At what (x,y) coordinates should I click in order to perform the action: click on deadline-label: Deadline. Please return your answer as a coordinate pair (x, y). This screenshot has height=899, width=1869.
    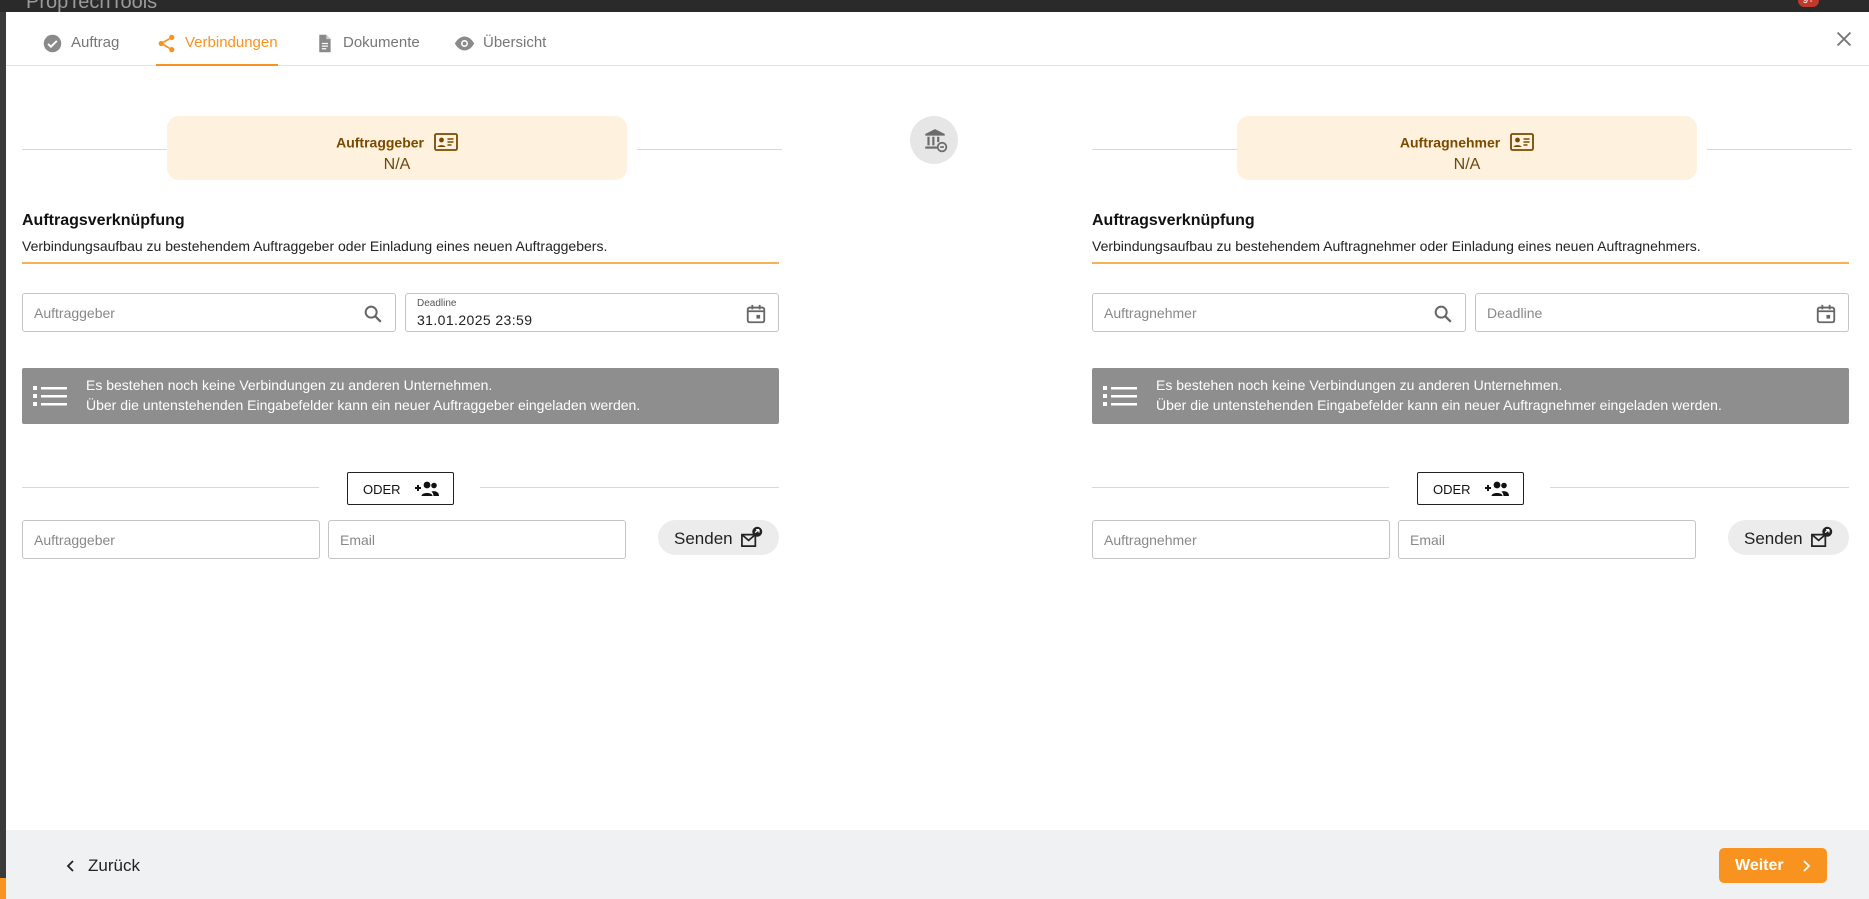
    Looking at the image, I should click on (437, 303).